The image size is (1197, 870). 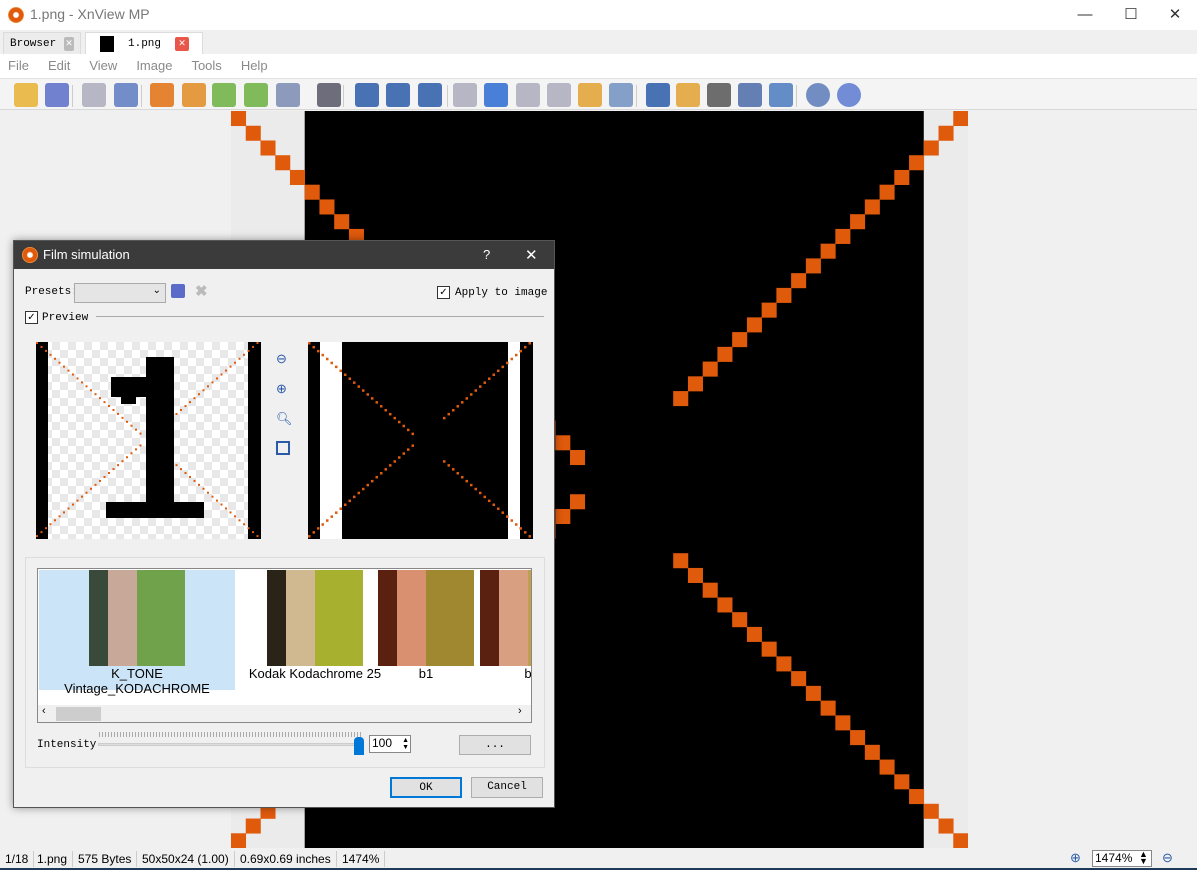 I want to click on scrollbar-thumb, so click(x=78, y=714).